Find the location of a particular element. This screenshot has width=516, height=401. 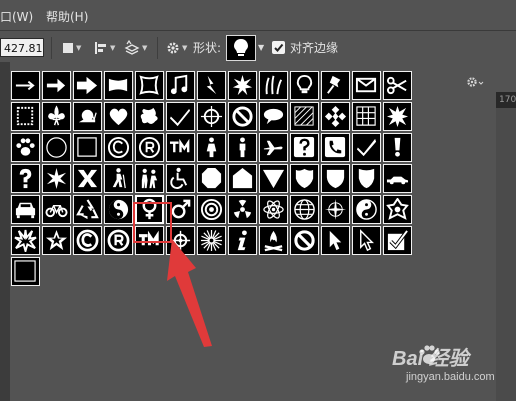

x-mark-icon is located at coordinates (87, 178).